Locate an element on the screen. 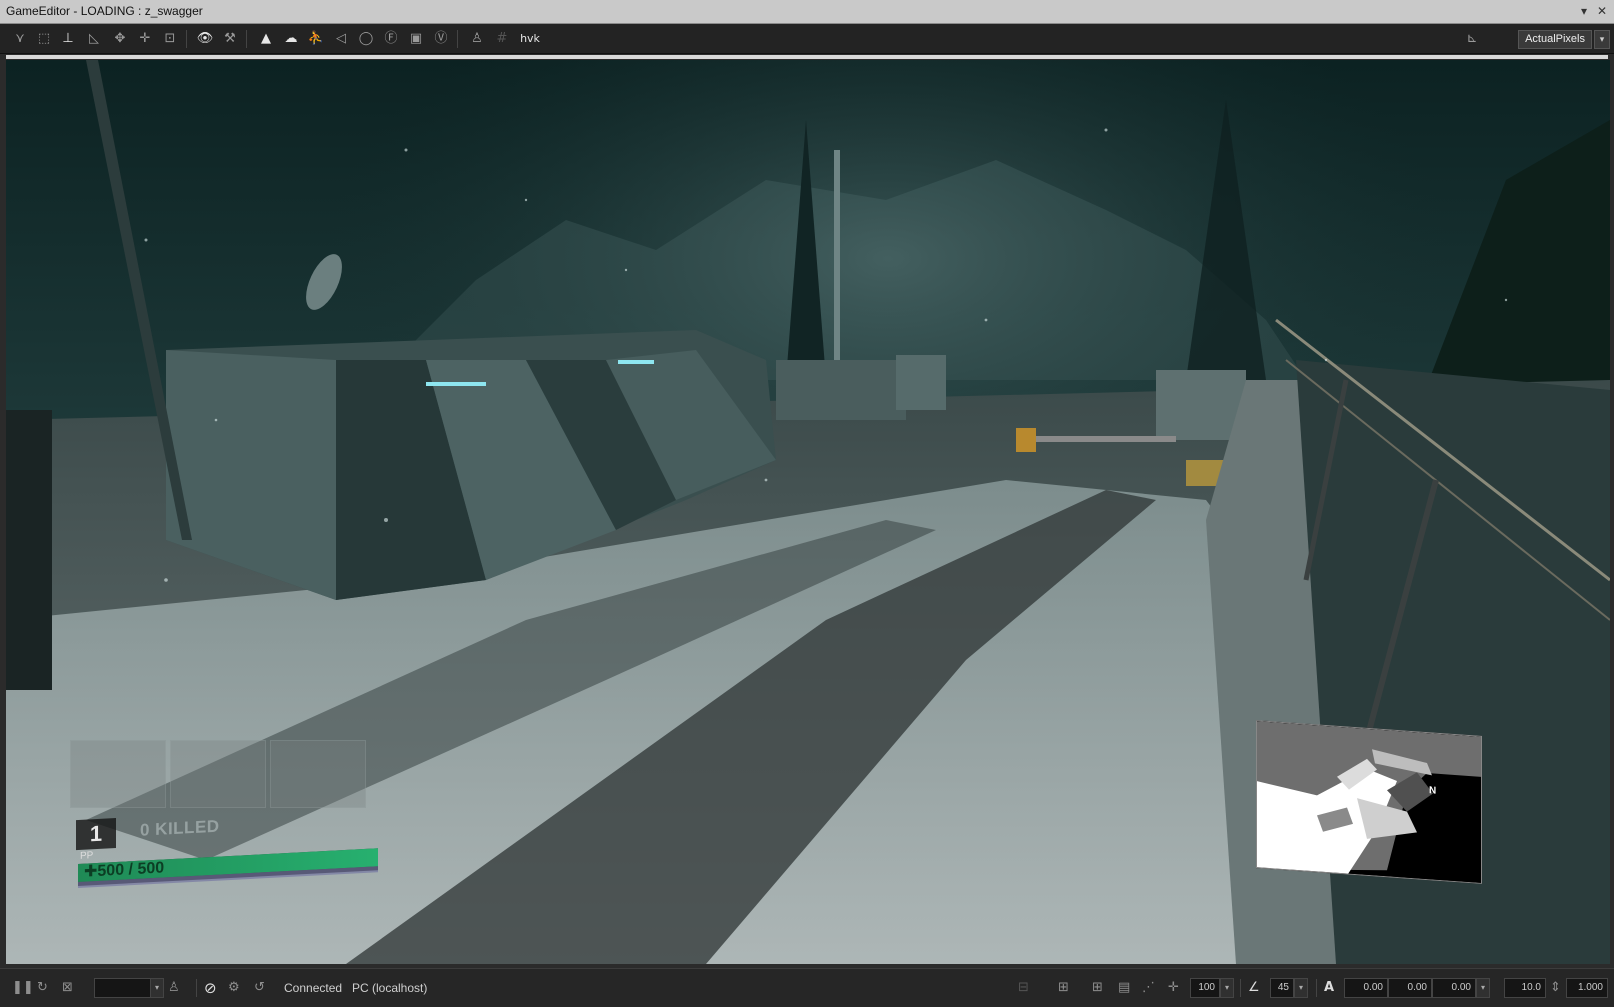 The image size is (1614, 1007). pp-label: PP is located at coordinates (87, 856).